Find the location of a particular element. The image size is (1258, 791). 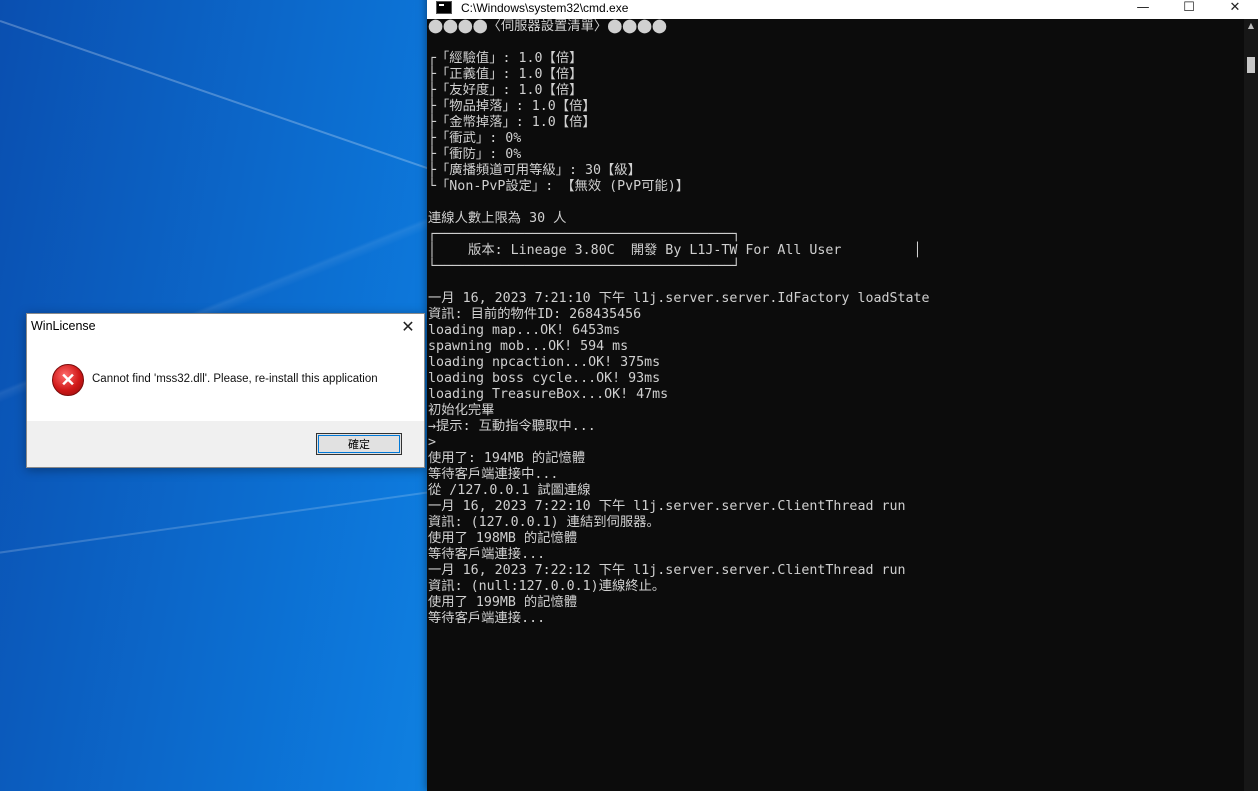

scroll-up-arrow-icon: ▲ is located at coordinates (1251, 26).